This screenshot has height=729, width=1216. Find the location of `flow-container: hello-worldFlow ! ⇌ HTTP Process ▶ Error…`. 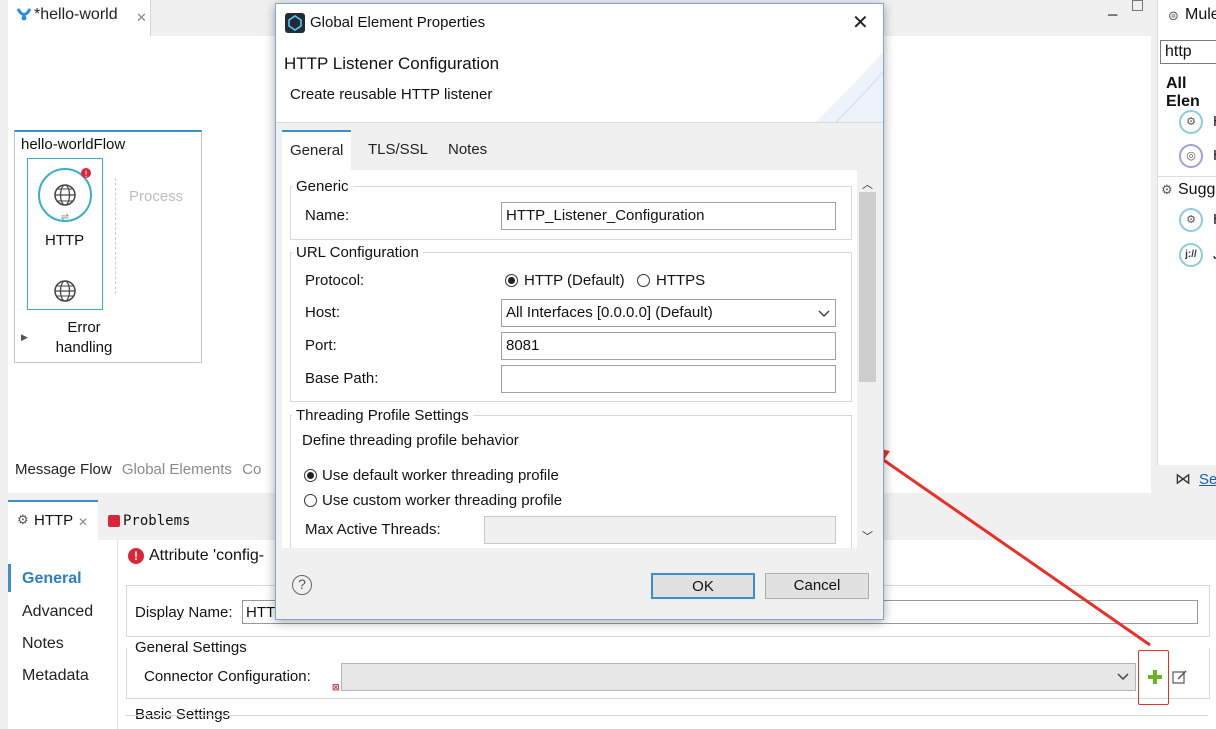

flow-container: hello-worldFlow ! ⇌ HTTP Process ▶ Error… is located at coordinates (108, 246).